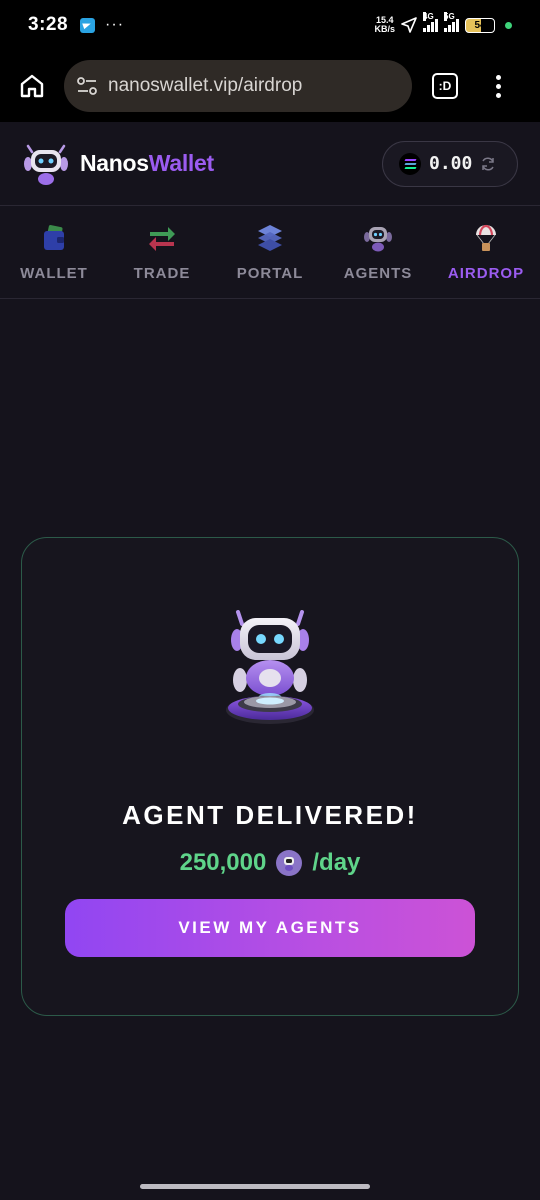 This screenshot has width=540, height=1200. I want to click on tab-label: WALLET, so click(54, 273).